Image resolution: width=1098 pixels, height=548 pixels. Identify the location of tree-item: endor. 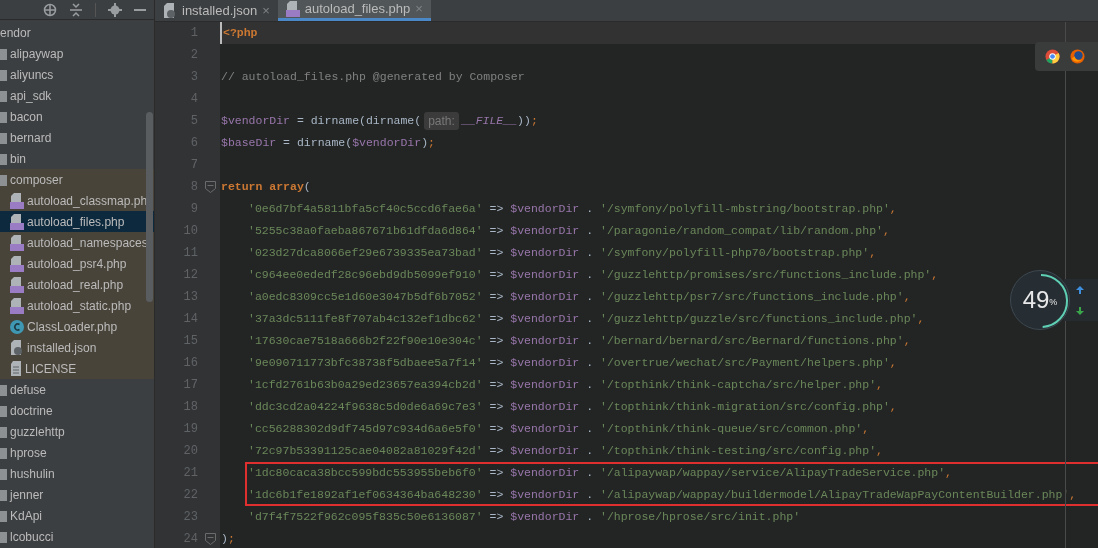
(77, 32).